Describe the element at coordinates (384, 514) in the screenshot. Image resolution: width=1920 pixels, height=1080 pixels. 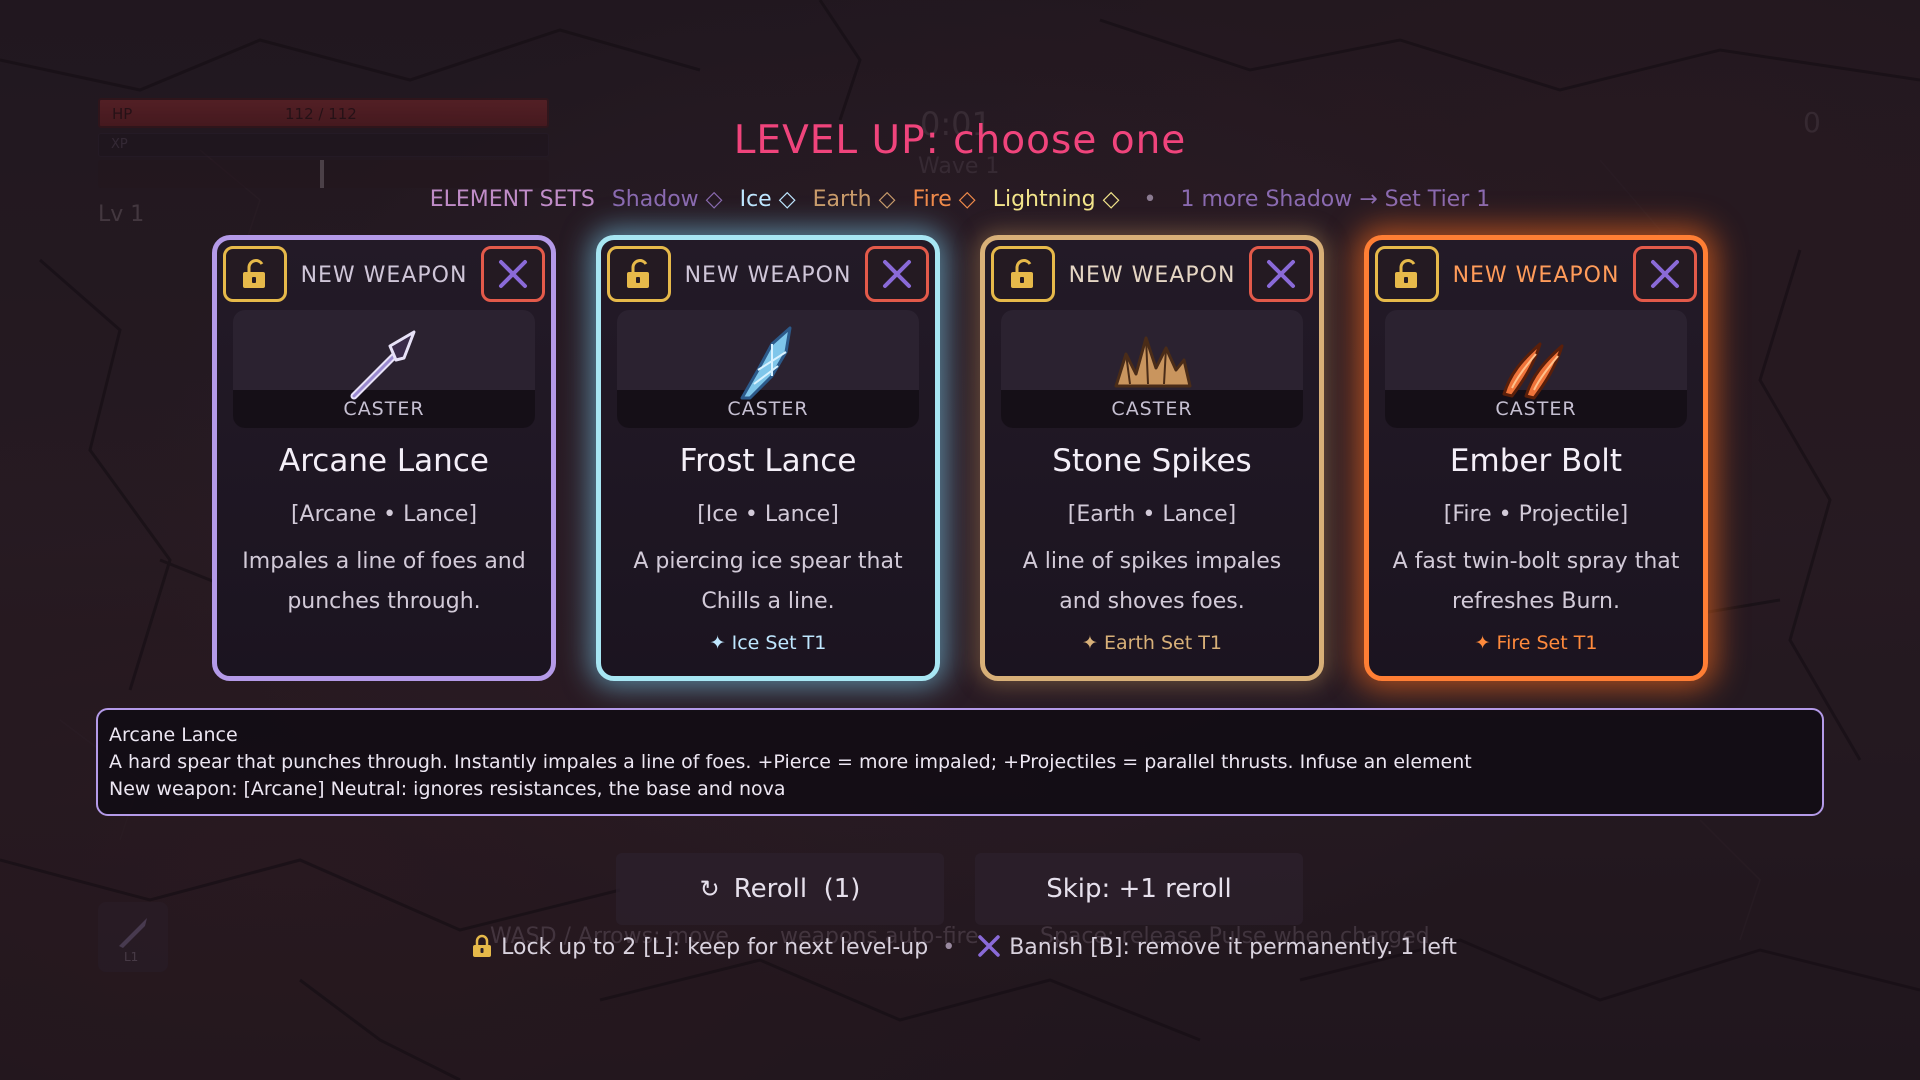
I see `weapon-tags: [Arcane • Lance]` at that location.